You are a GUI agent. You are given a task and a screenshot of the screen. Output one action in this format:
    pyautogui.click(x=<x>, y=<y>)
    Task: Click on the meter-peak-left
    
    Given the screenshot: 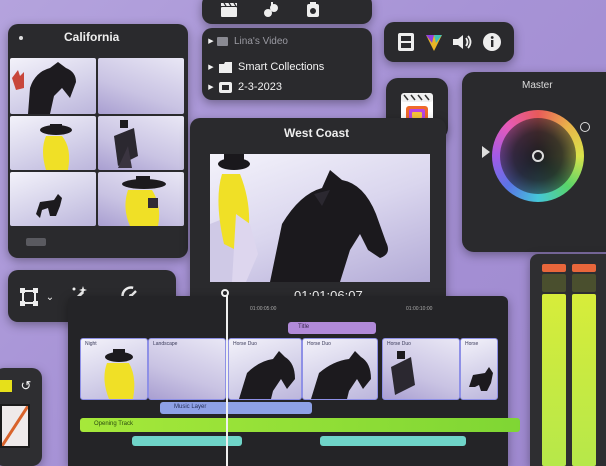 What is the action you would take?
    pyautogui.click(x=554, y=268)
    